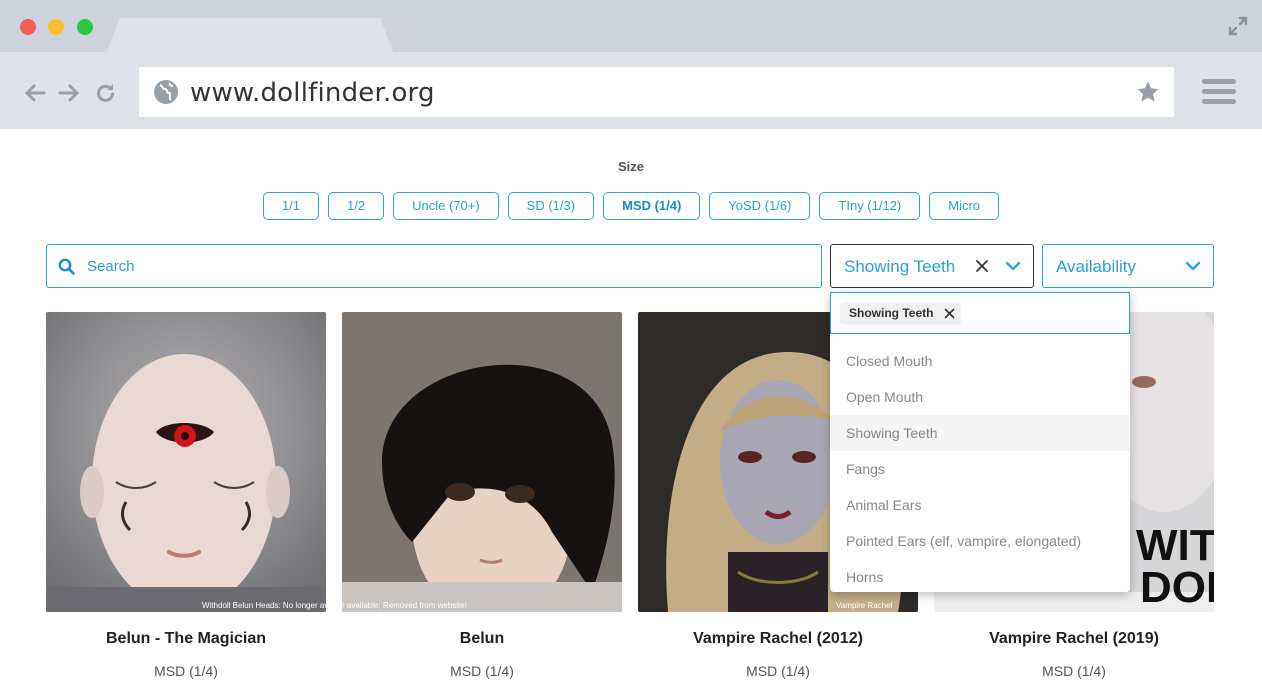 This screenshot has height=695, width=1262. I want to click on size-button-micro: Micro, so click(964, 206).